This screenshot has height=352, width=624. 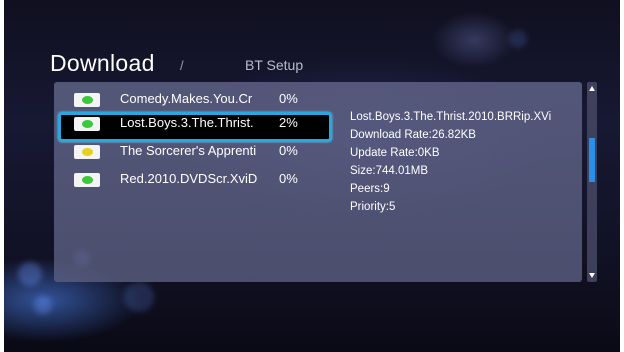 What do you see at coordinates (395, 153) in the screenshot?
I see `detail-update-rate: Update Rate:0KB` at bounding box center [395, 153].